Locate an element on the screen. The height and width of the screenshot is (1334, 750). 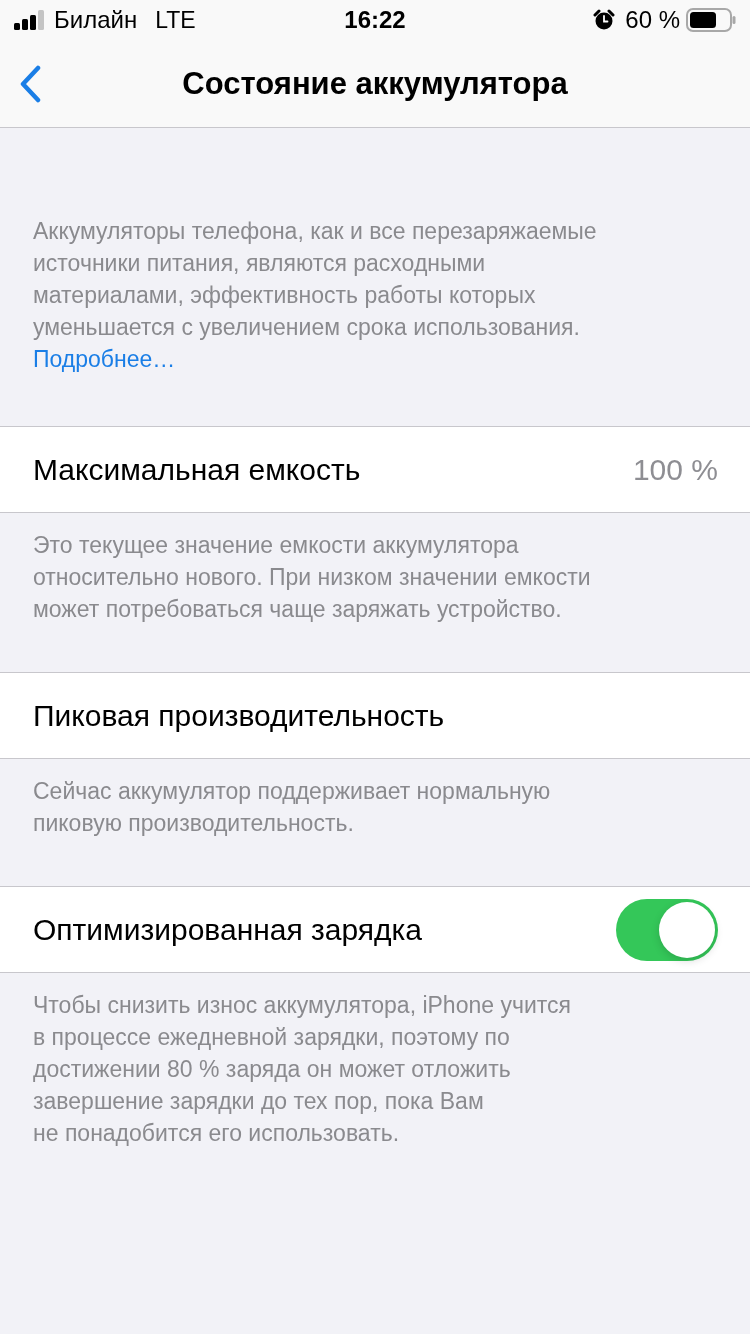
nav-title: Состояние аккумулятора is located at coordinates (375, 83).